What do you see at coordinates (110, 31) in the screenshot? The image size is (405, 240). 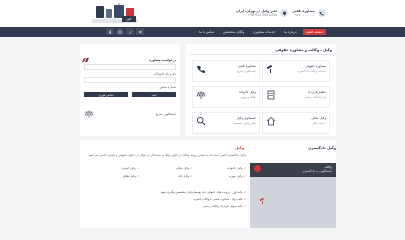 I see `facebook-icon` at bounding box center [110, 31].